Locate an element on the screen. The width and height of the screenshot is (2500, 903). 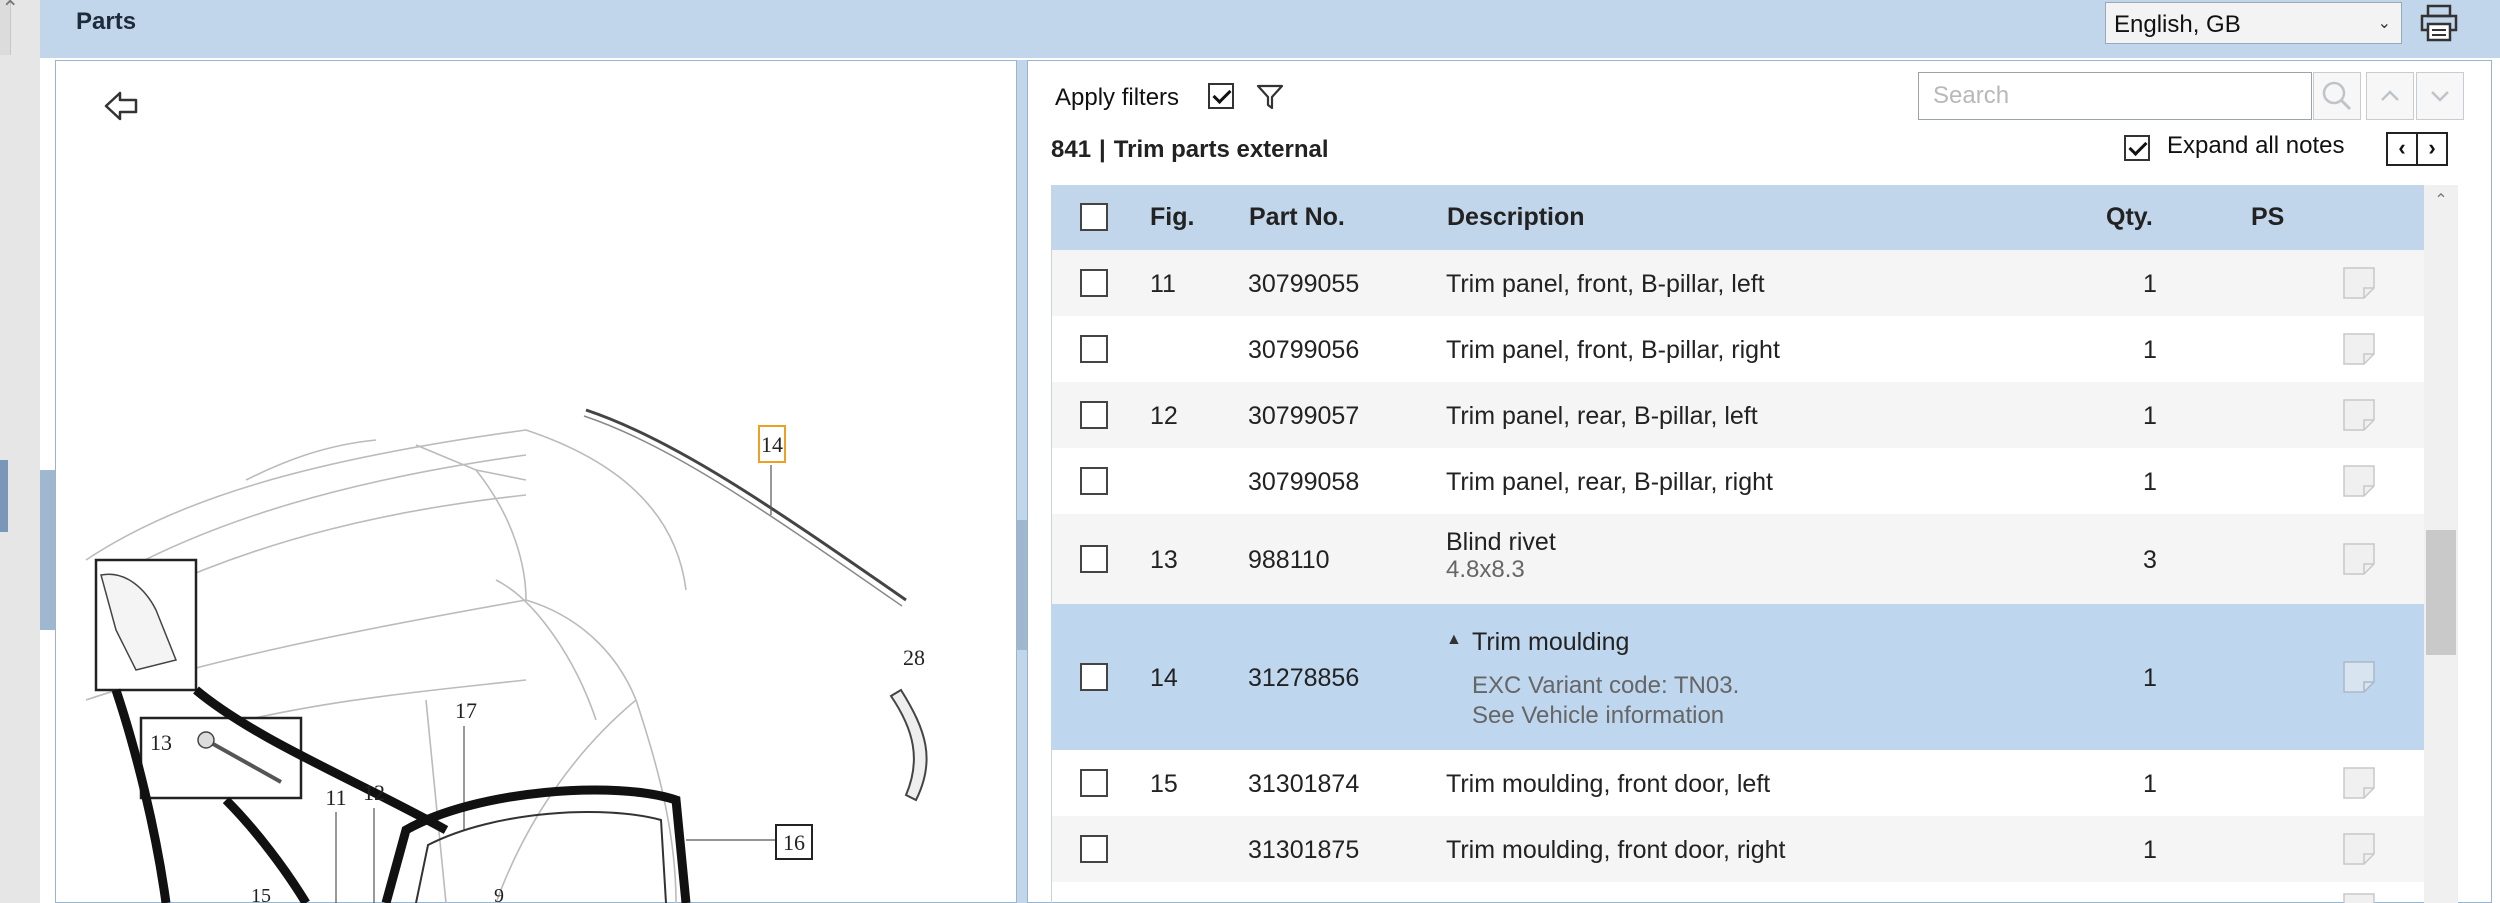
row-description: Trim panel, front, B-pillar, right is located at coordinates (1613, 350).